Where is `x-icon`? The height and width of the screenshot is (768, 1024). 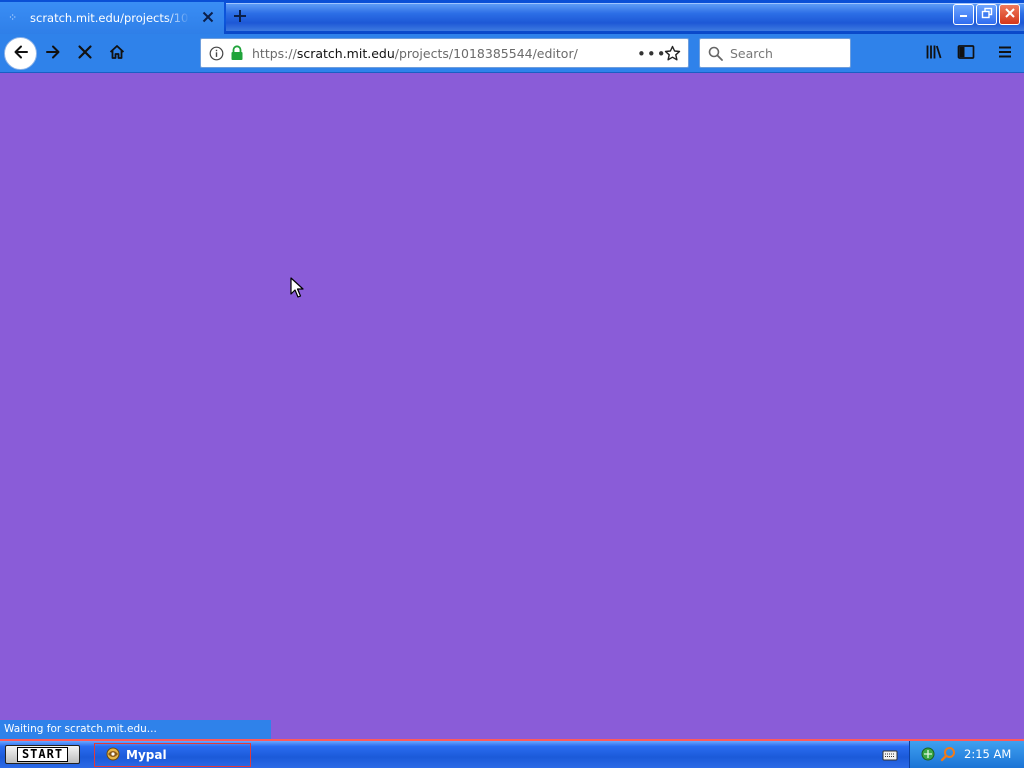
x-icon is located at coordinates (85, 53).